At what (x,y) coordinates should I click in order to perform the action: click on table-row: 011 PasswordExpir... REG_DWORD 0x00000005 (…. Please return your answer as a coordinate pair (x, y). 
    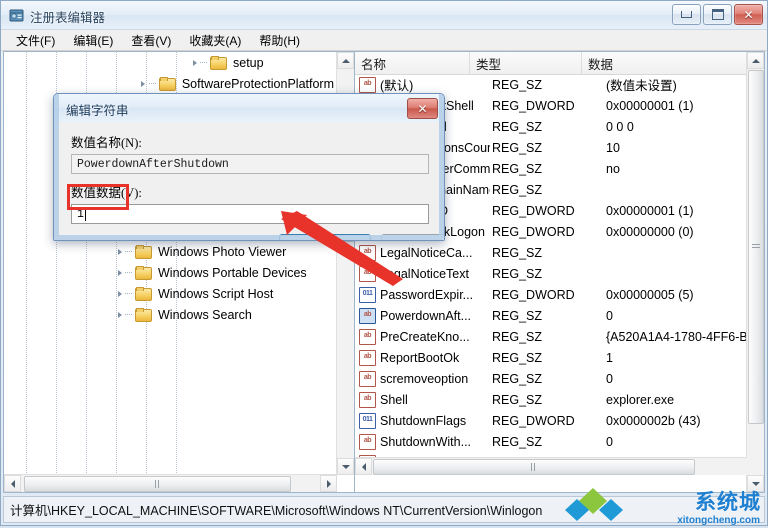
    Looking at the image, I should click on (551, 294).